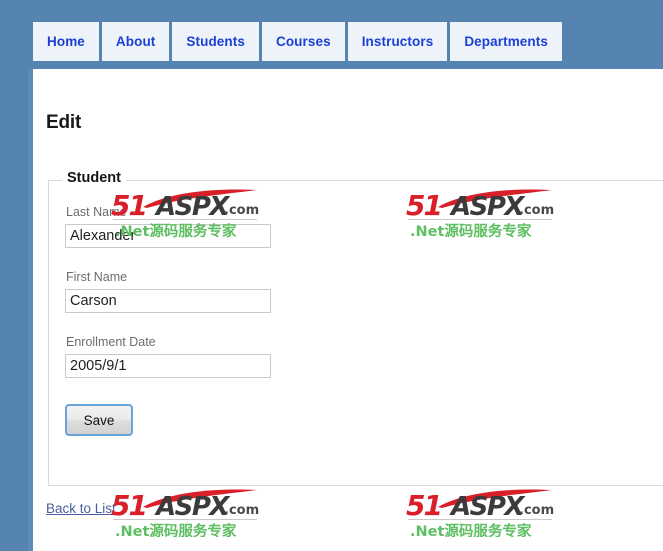 The width and height of the screenshot is (663, 551). I want to click on bottom-strip, so click(348, 544).